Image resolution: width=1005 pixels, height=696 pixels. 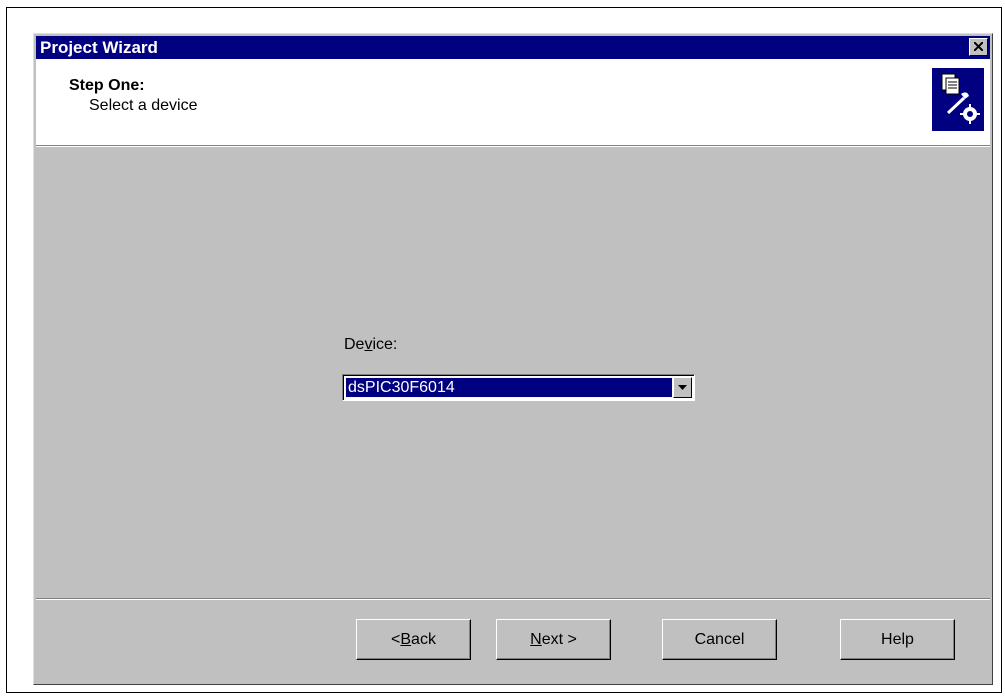 I want to click on window-title: Project Wizard, so click(x=99, y=47).